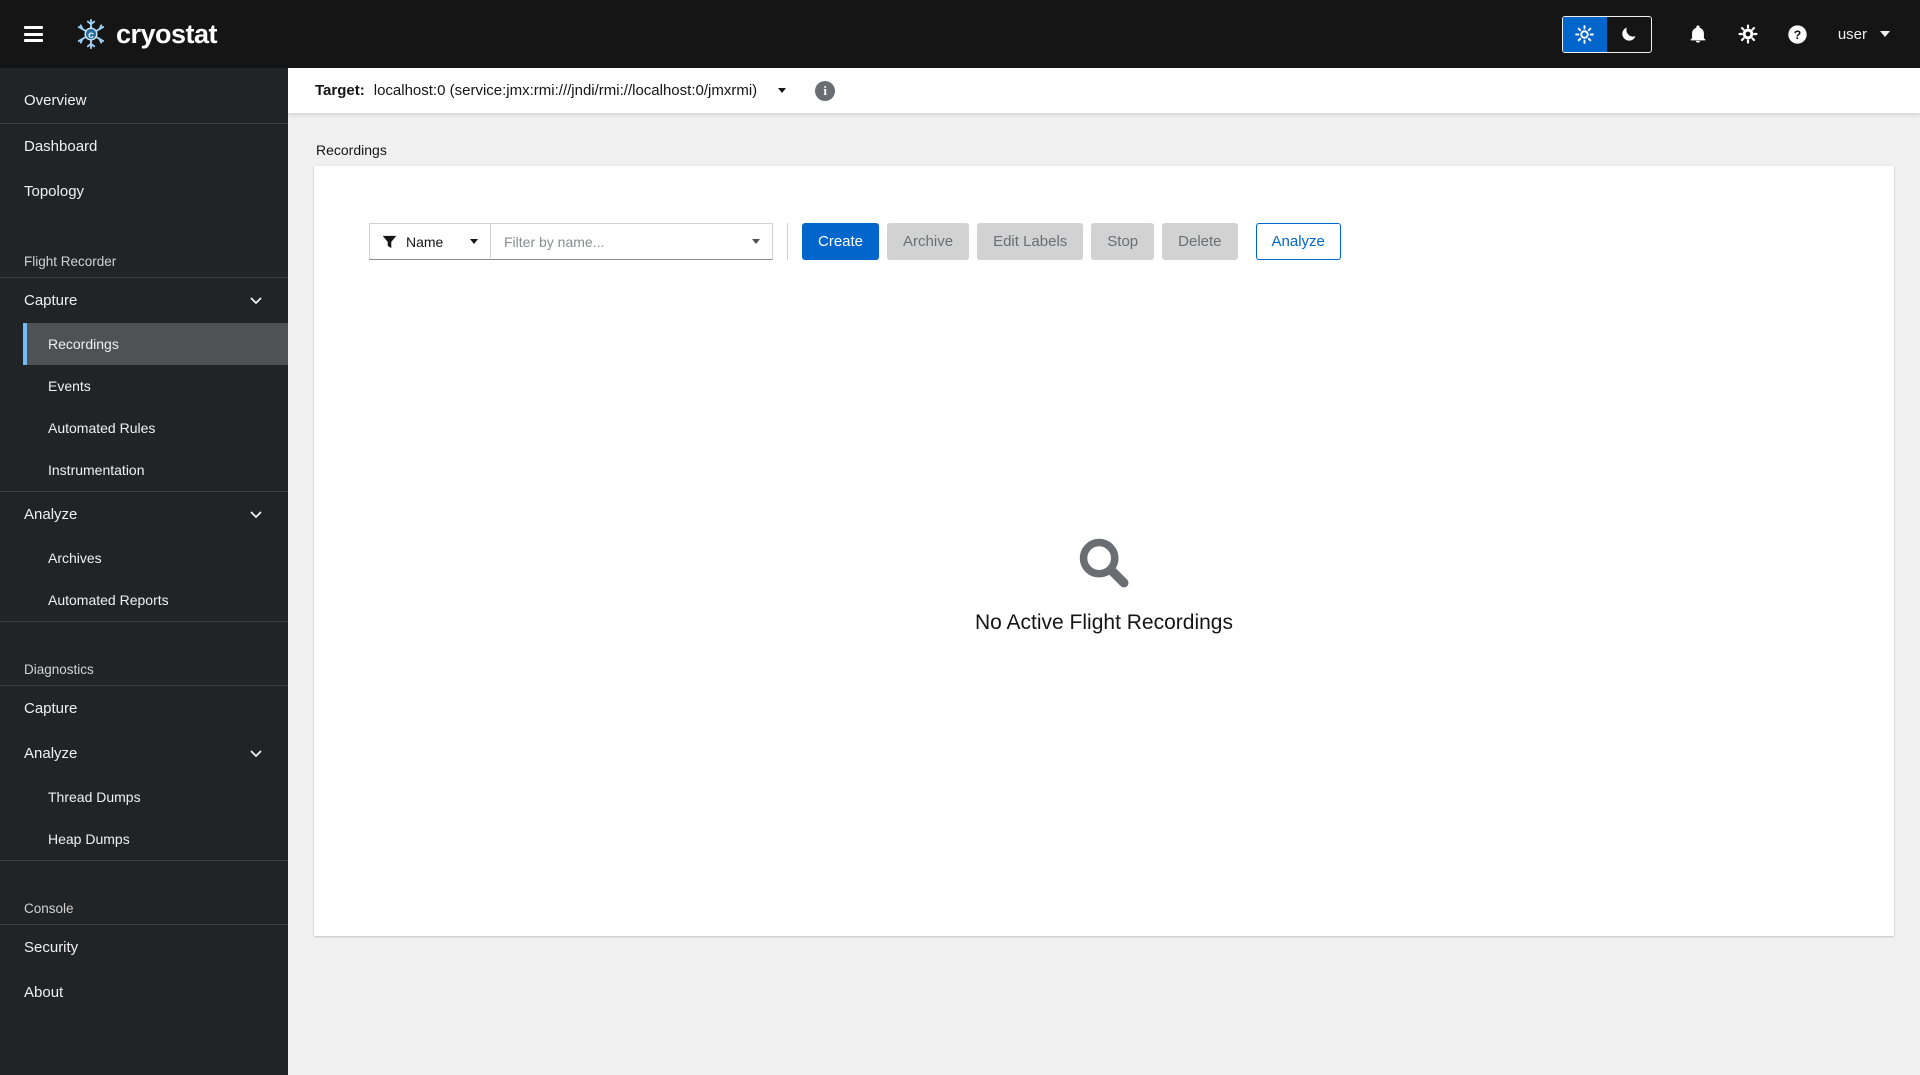 The height and width of the screenshot is (1075, 1920). I want to click on help-button: ?, so click(1798, 34).